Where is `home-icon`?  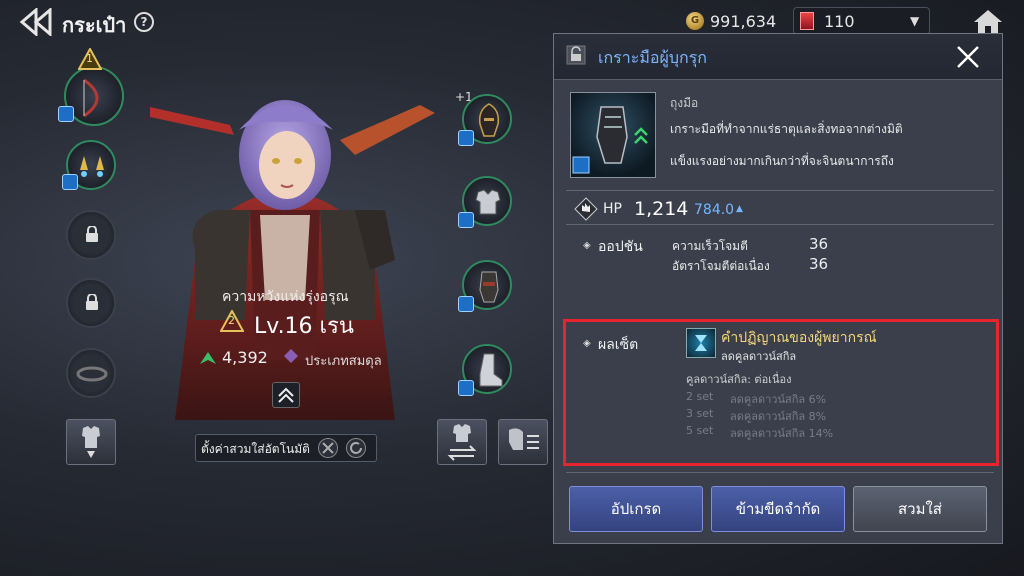 home-icon is located at coordinates (988, 22).